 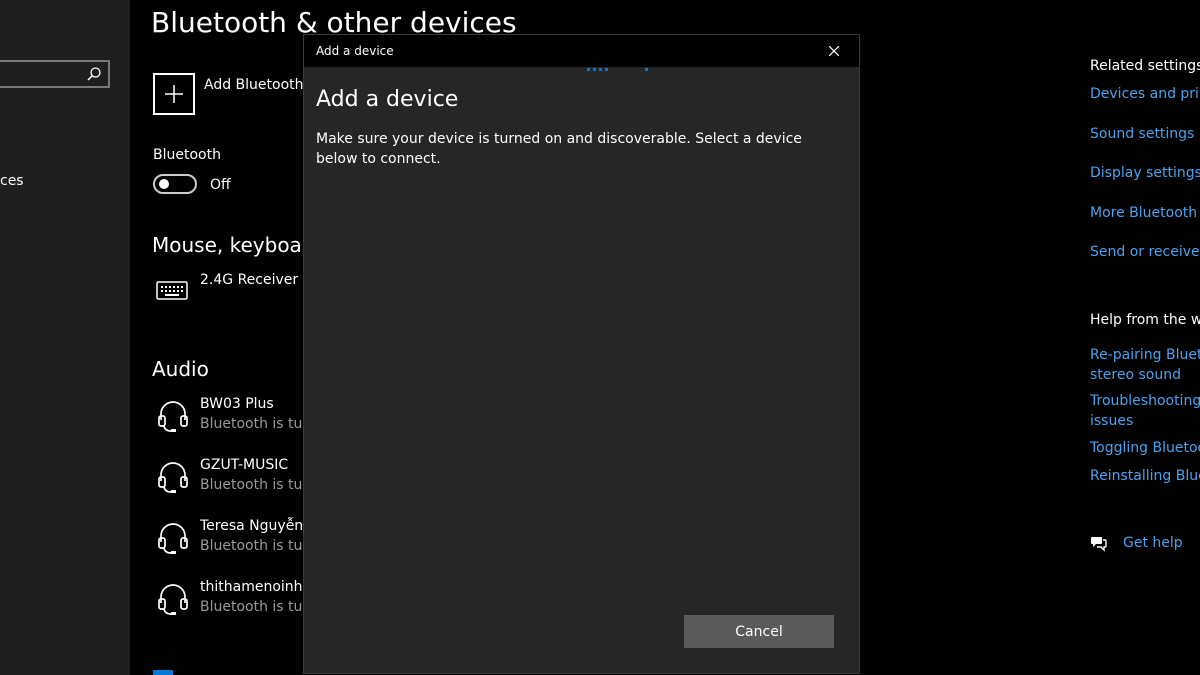 What do you see at coordinates (237, 245) in the screenshot?
I see `mouse-keyboard-heading: Mouse, keyboard` at bounding box center [237, 245].